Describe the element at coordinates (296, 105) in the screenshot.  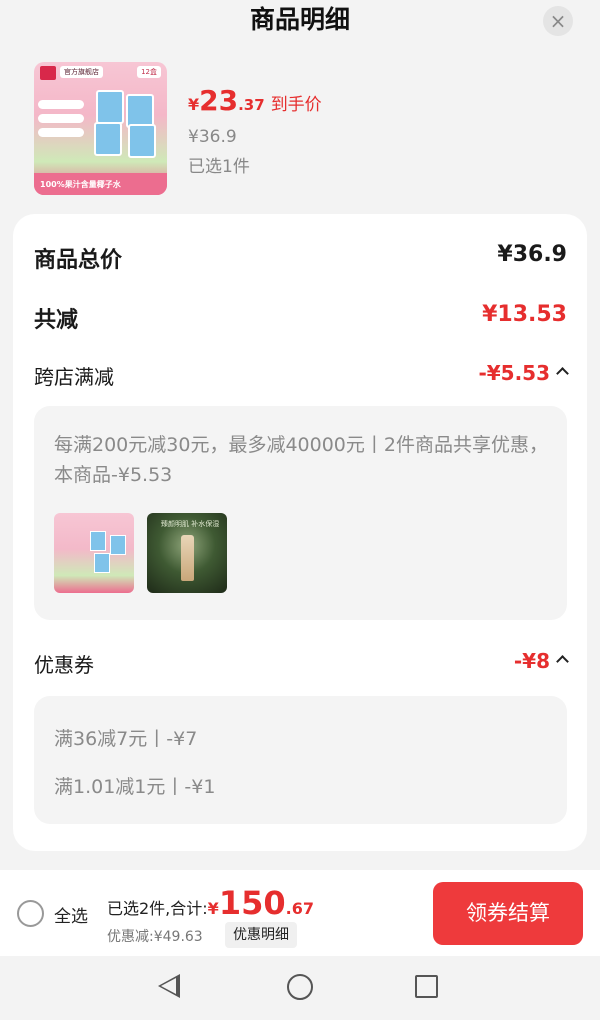
I see `price-label: 到手价` at that location.